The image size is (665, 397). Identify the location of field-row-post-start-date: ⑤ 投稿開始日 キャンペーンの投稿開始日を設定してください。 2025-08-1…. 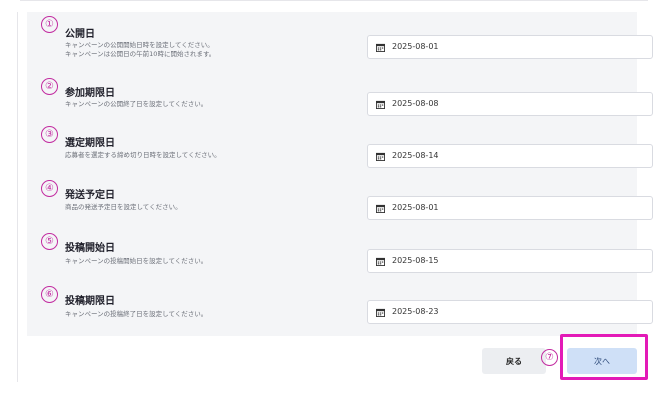
(340, 258).